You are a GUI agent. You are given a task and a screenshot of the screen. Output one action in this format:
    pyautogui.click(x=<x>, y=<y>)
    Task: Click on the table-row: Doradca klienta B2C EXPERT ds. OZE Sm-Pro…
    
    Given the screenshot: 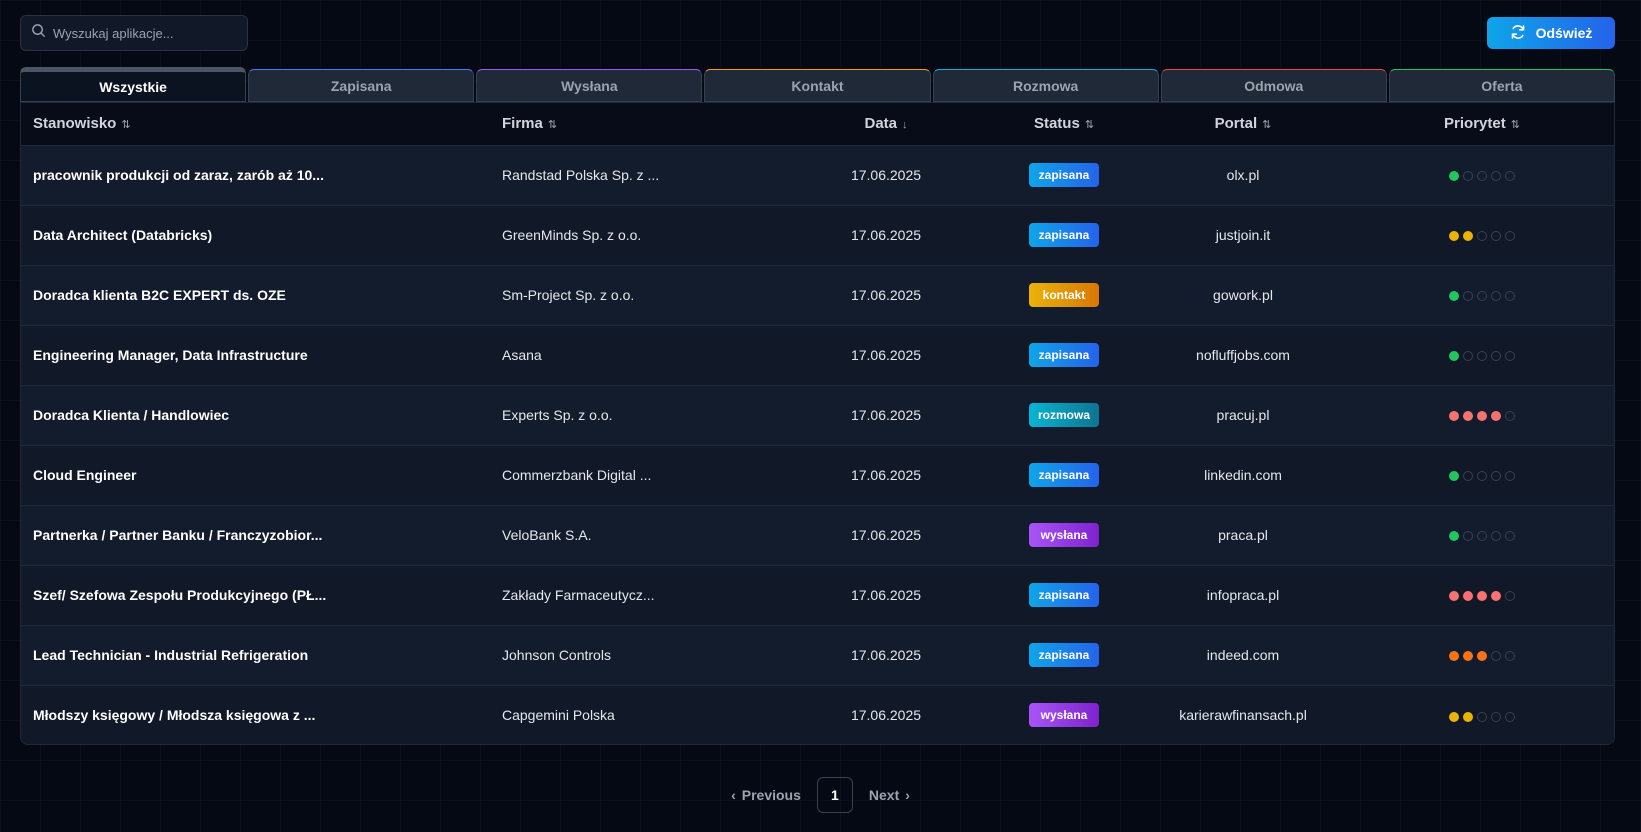 What is the action you would take?
    pyautogui.click(x=817, y=295)
    